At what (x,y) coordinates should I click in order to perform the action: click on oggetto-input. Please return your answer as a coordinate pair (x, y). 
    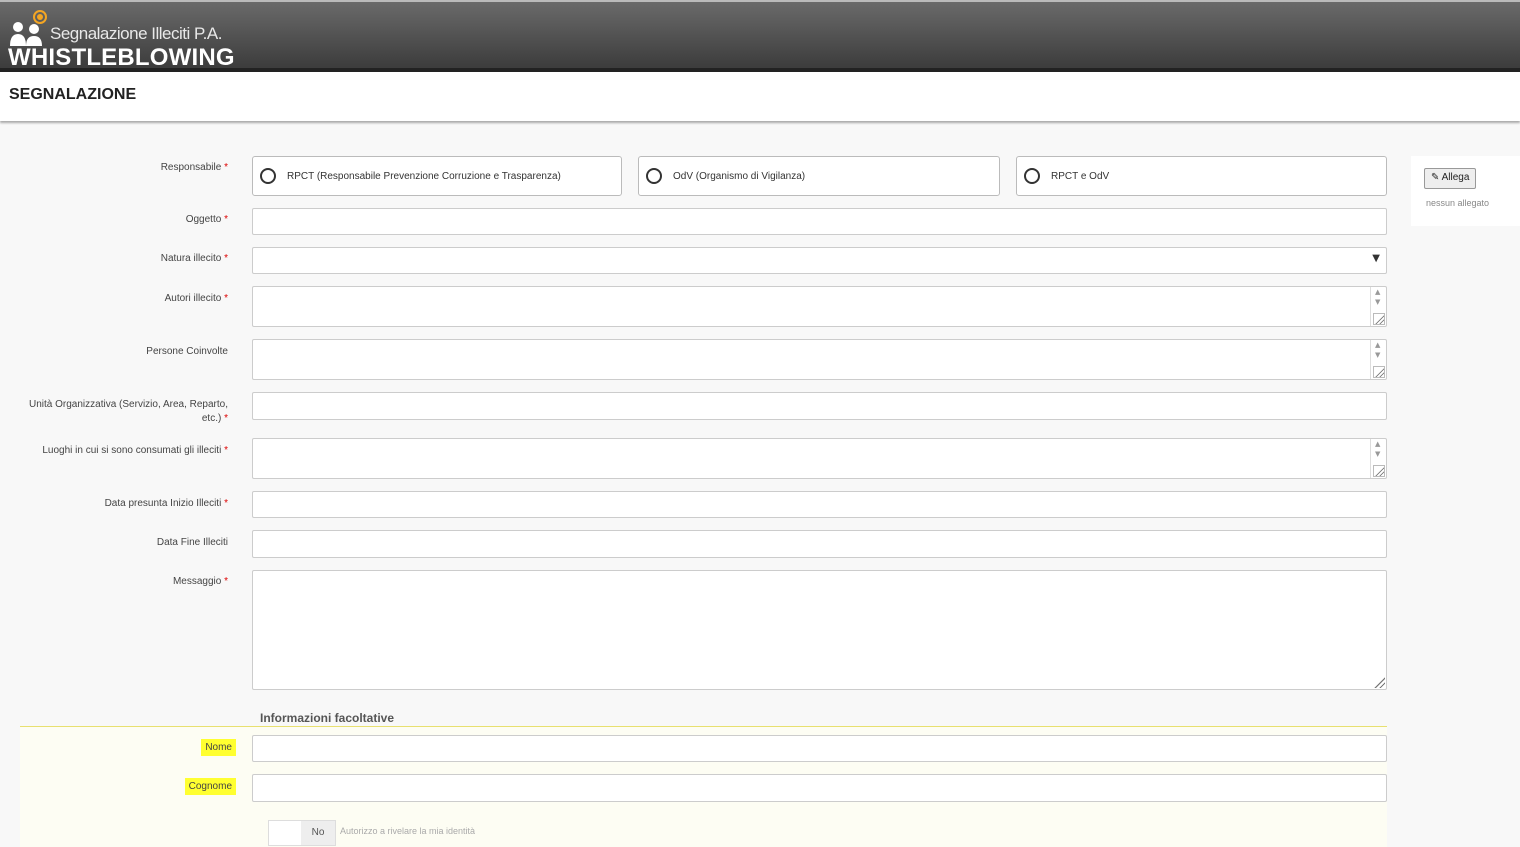
    Looking at the image, I should click on (819, 221).